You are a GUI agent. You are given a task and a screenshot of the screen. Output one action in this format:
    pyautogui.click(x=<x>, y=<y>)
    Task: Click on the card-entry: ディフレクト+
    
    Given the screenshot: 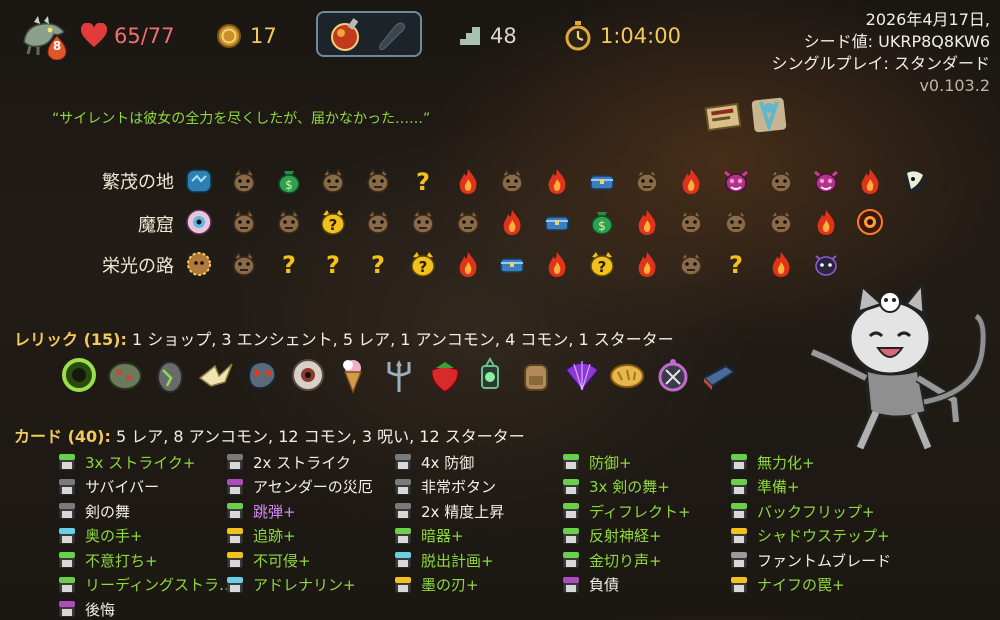 What is the action you would take?
    pyautogui.click(x=626, y=511)
    